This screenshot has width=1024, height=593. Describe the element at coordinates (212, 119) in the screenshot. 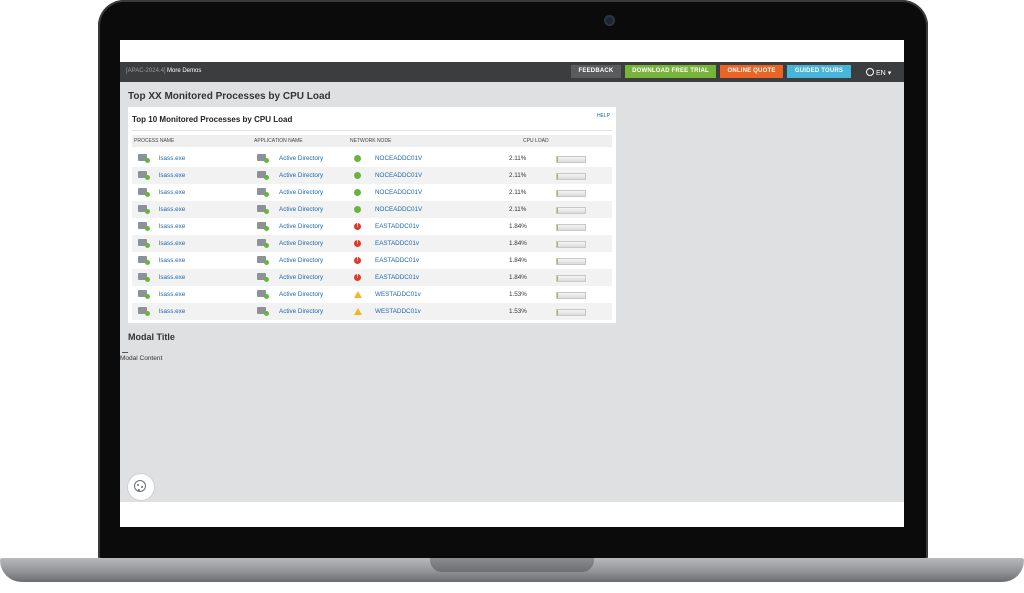

I see `widget-title: Top 10 Monitored Processes by CPU Load` at that location.